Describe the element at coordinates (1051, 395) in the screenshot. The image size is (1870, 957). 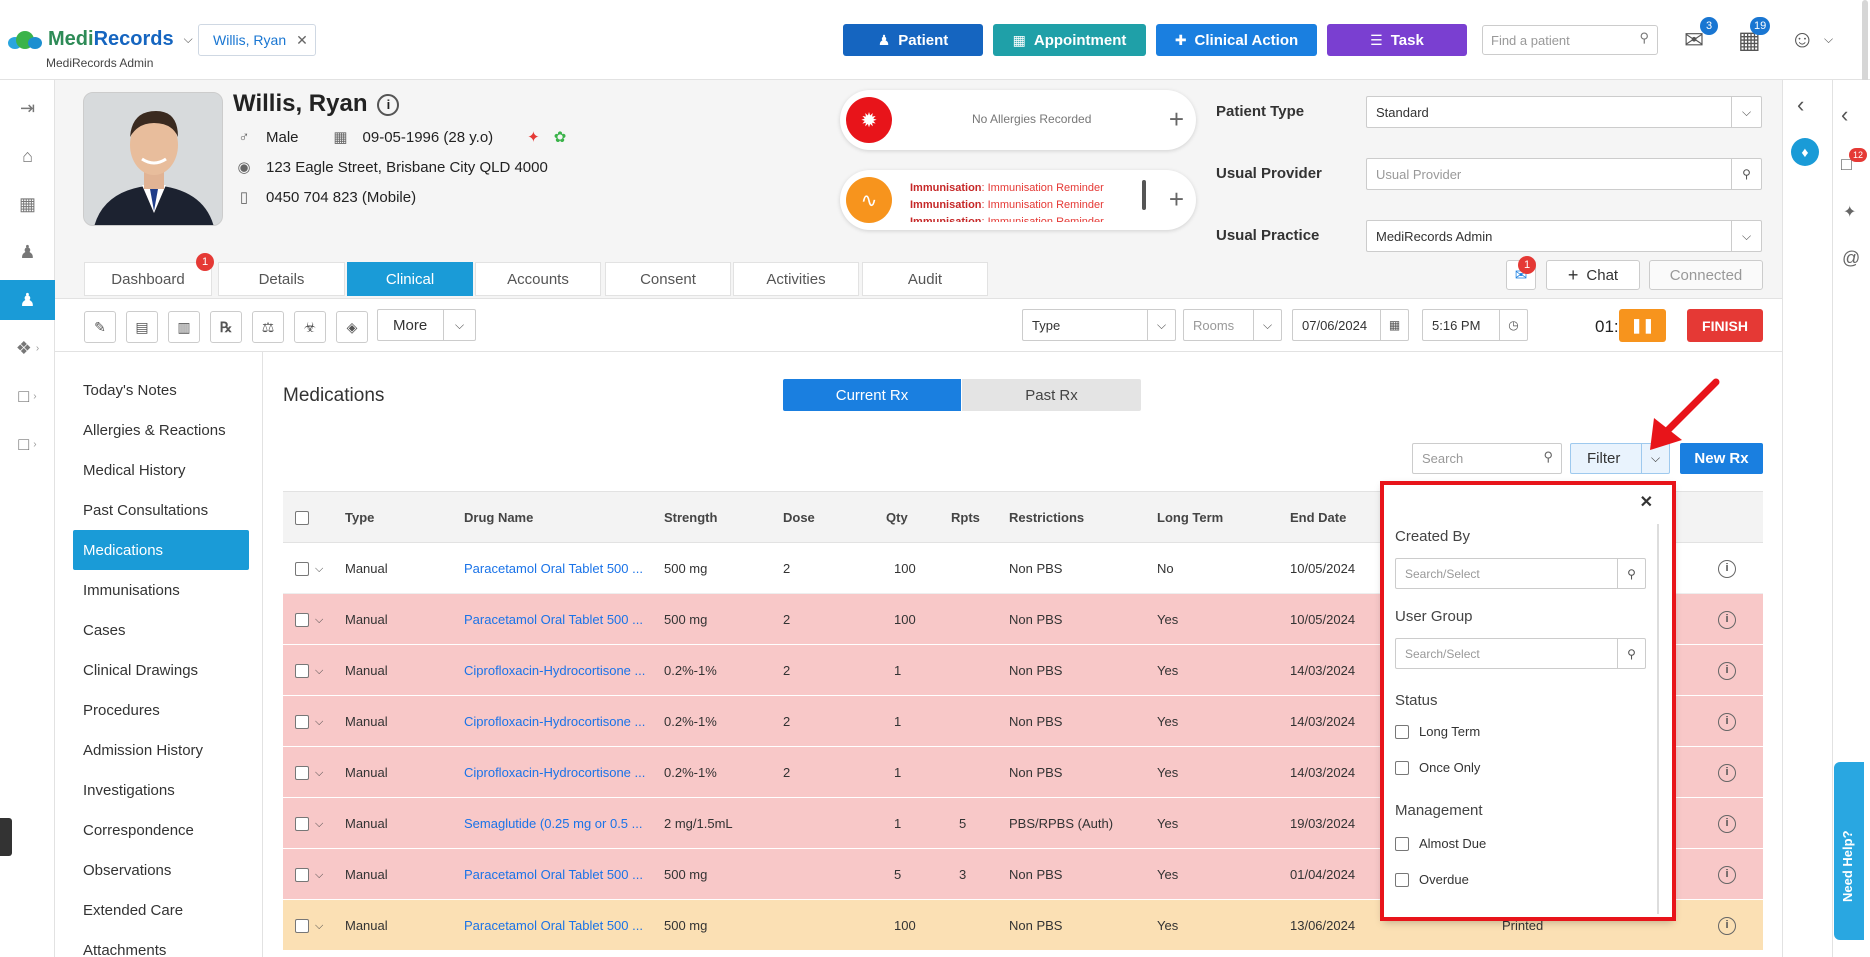
I see `past-rx-toggle: Past Rx` at that location.